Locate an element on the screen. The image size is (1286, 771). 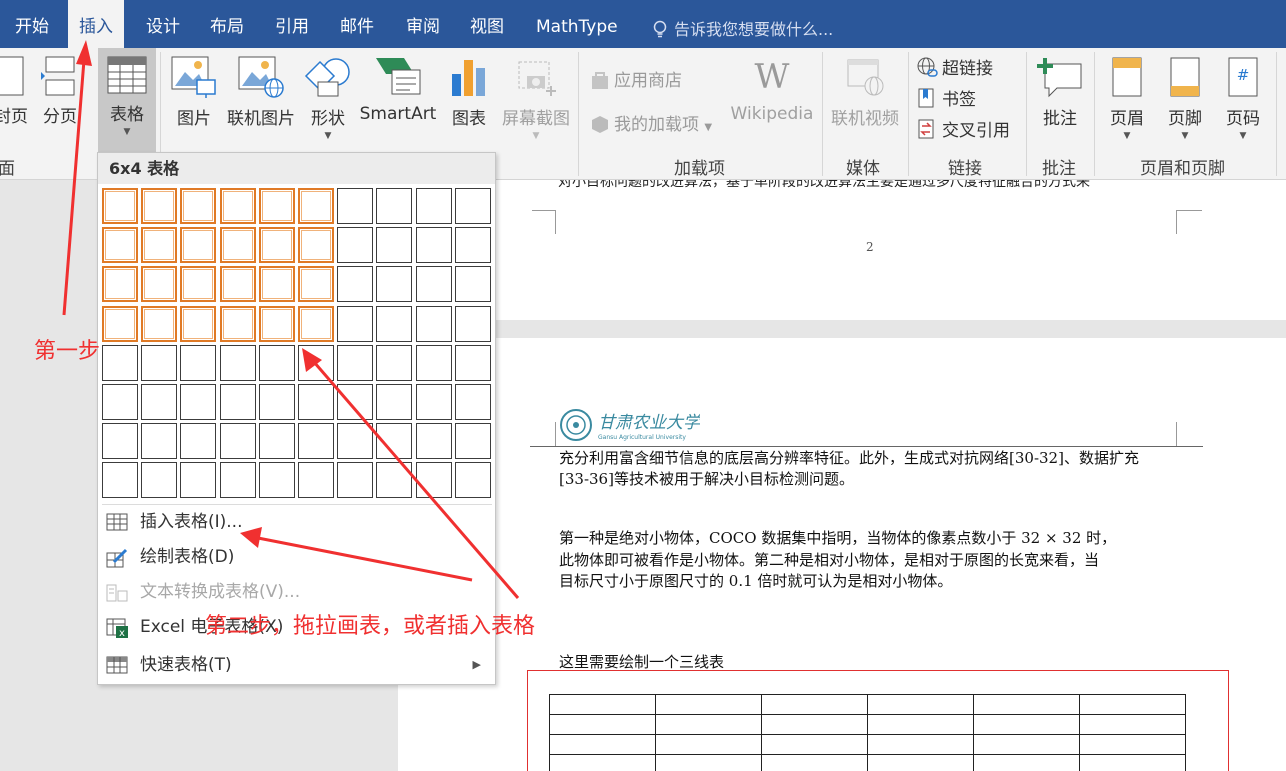
step1-annotation: 第一步 is located at coordinates (67, 351).